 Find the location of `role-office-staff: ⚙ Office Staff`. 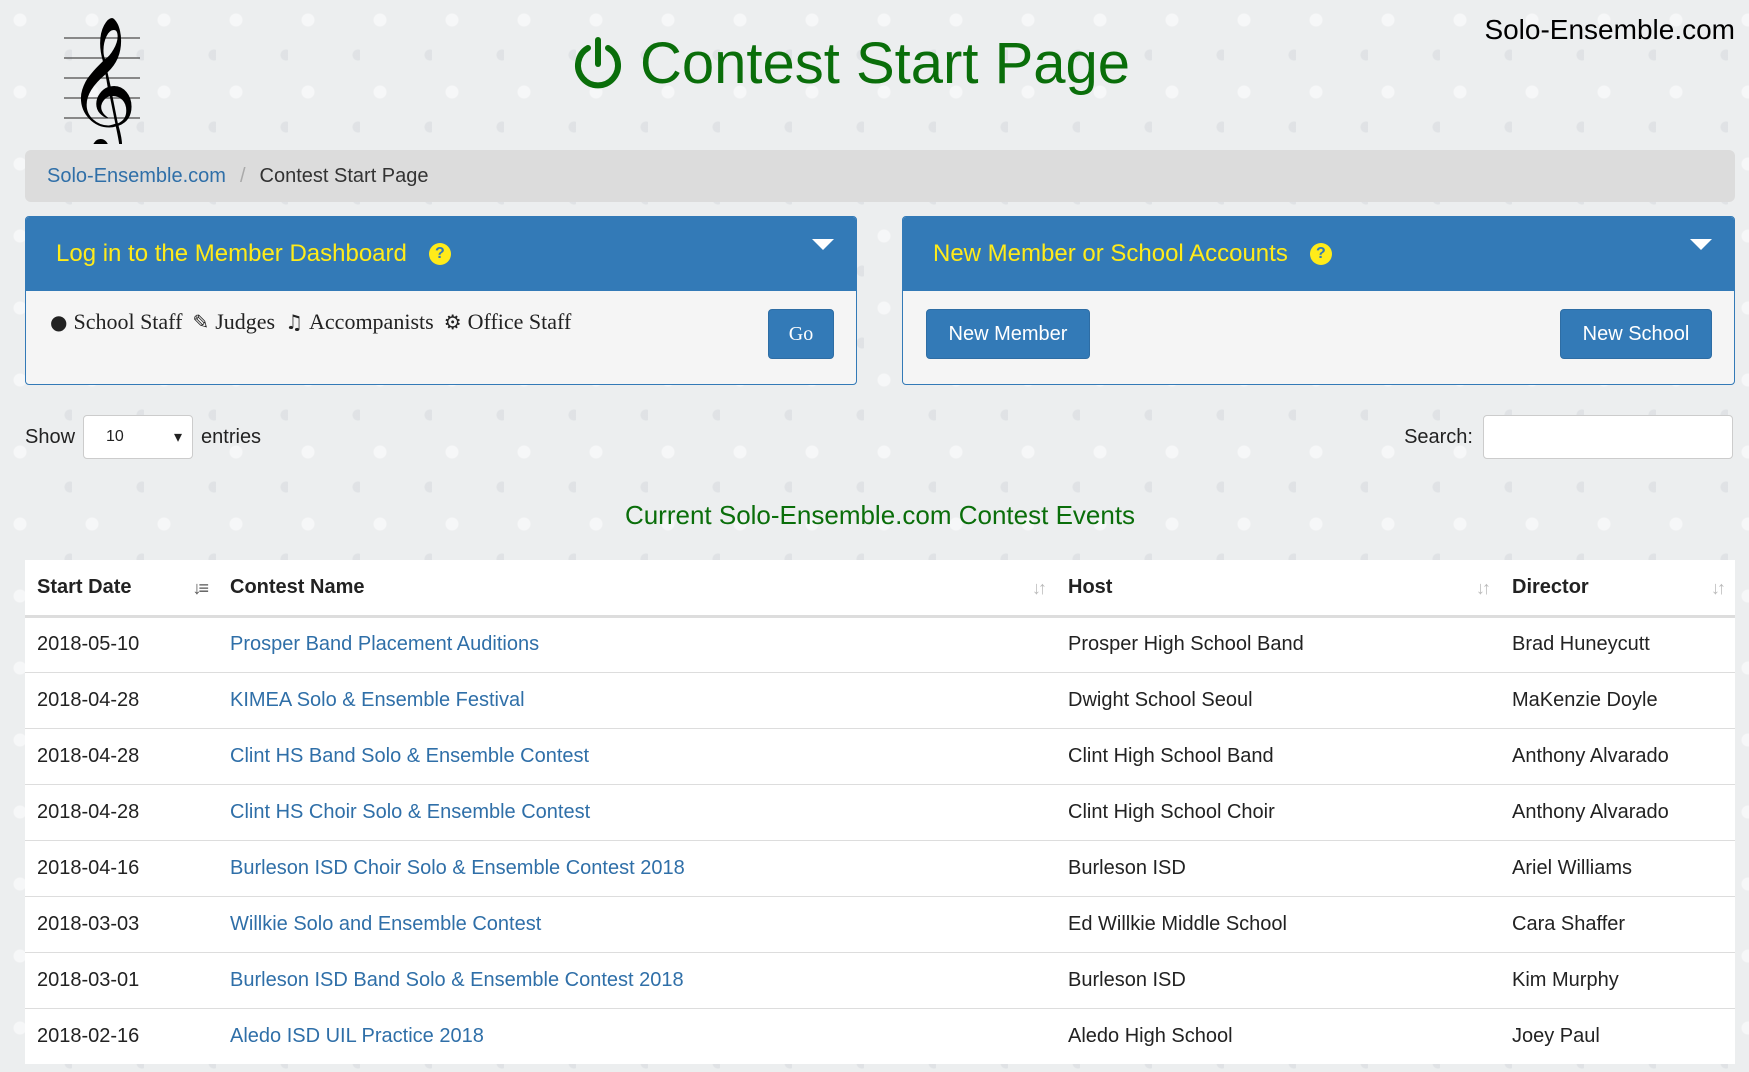

role-office-staff: ⚙ Office Staff is located at coordinates (508, 322).